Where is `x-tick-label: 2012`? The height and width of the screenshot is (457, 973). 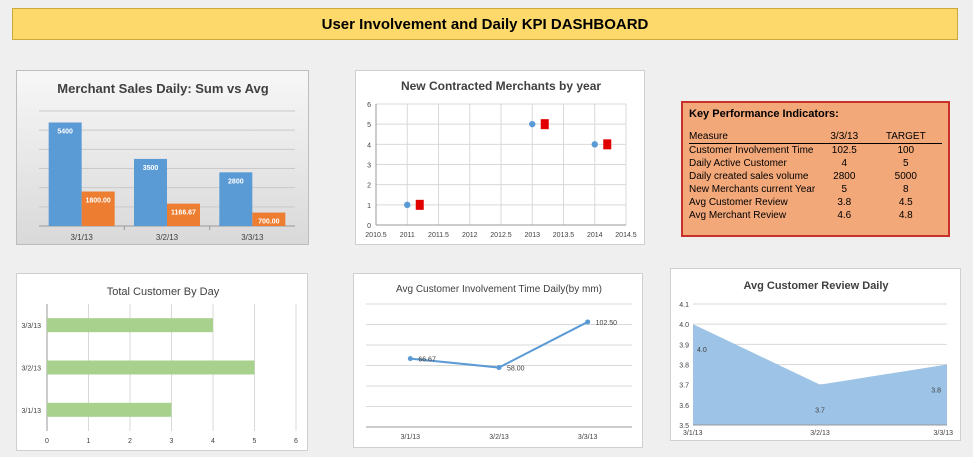
x-tick-label: 2012 is located at coordinates (470, 235).